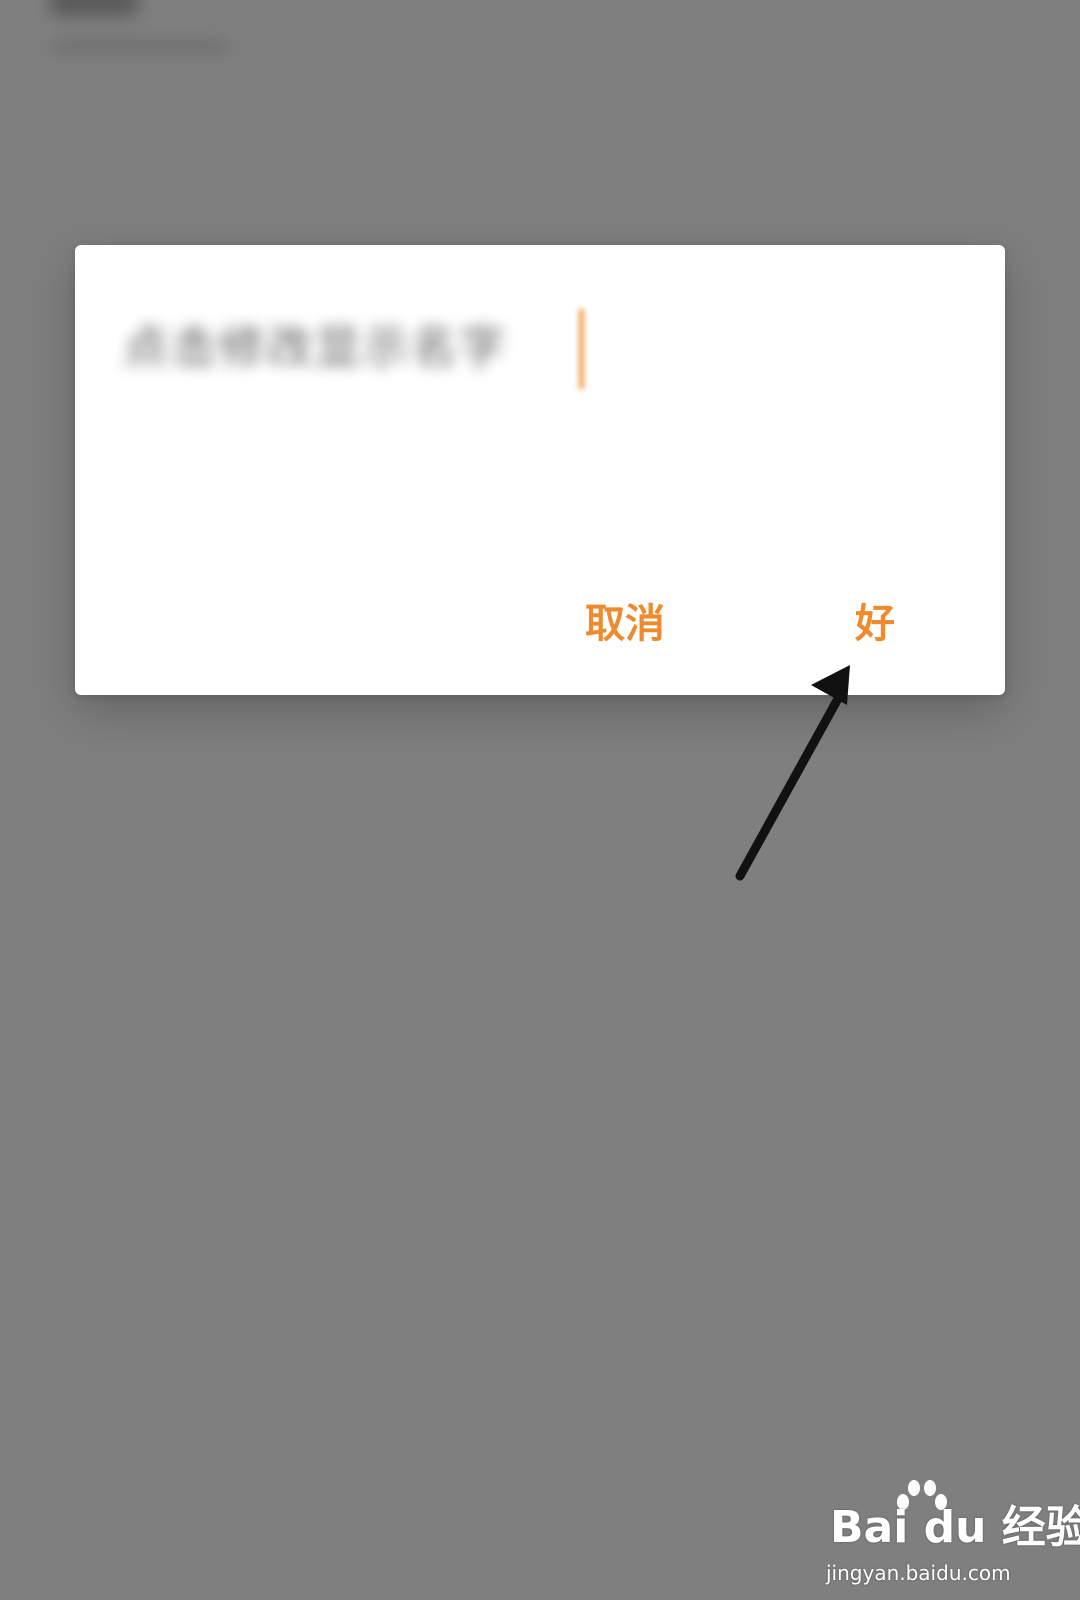 Image resolution: width=1080 pixels, height=1600 pixels. Describe the element at coordinates (540, 348) in the screenshot. I see `name-input-field: 点击修改显示名字` at that location.